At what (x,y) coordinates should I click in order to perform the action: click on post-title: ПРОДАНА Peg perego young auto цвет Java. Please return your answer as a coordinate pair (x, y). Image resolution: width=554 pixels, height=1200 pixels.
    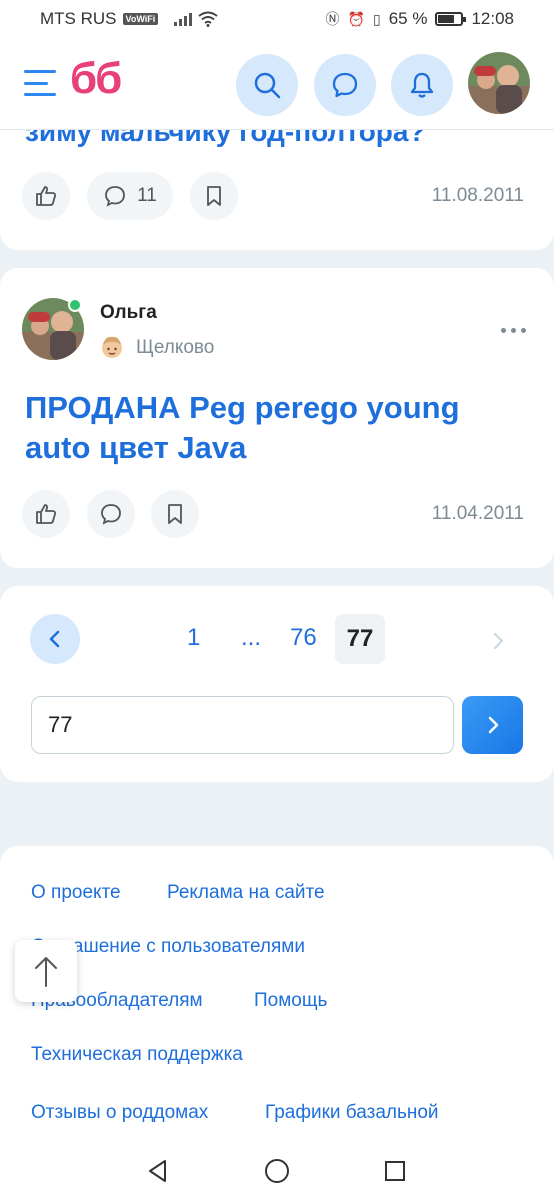
    Looking at the image, I should click on (275, 428).